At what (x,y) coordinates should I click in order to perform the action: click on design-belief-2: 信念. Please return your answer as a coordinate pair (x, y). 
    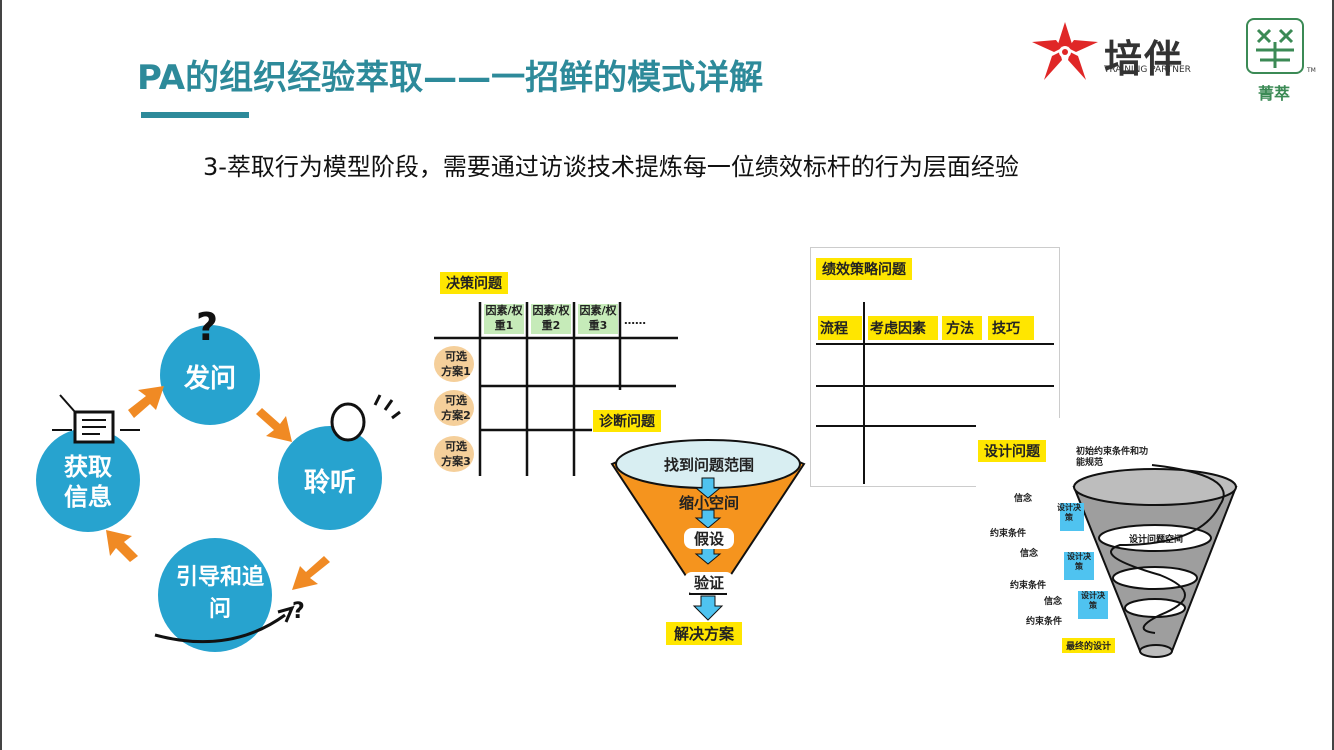
    Looking at the image, I should click on (1029, 554).